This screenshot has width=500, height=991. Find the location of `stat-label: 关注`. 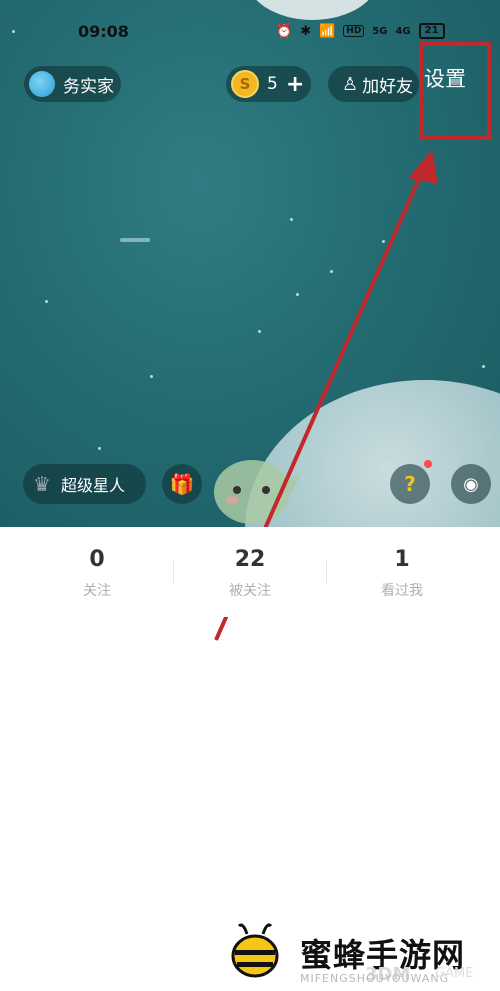

stat-label: 关注 is located at coordinates (97, 591).